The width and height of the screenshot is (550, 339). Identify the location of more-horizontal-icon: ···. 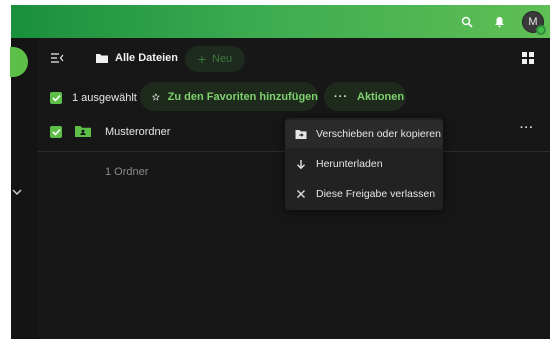
(341, 96).